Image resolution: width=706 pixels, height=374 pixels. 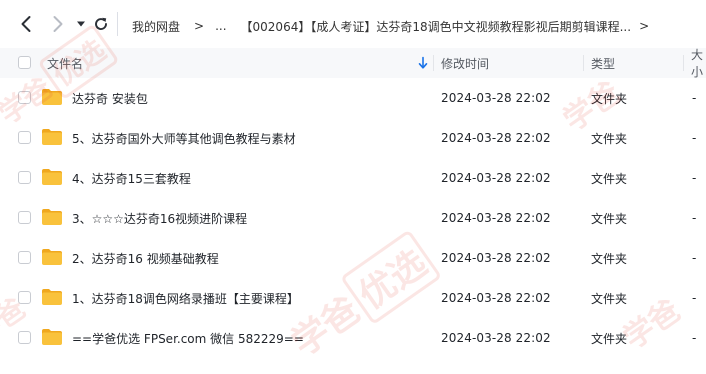 I want to click on forward-button, so click(x=58, y=24).